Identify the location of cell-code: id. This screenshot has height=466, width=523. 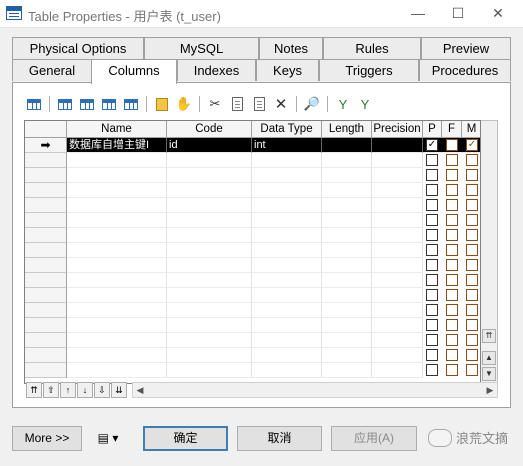
(209, 145).